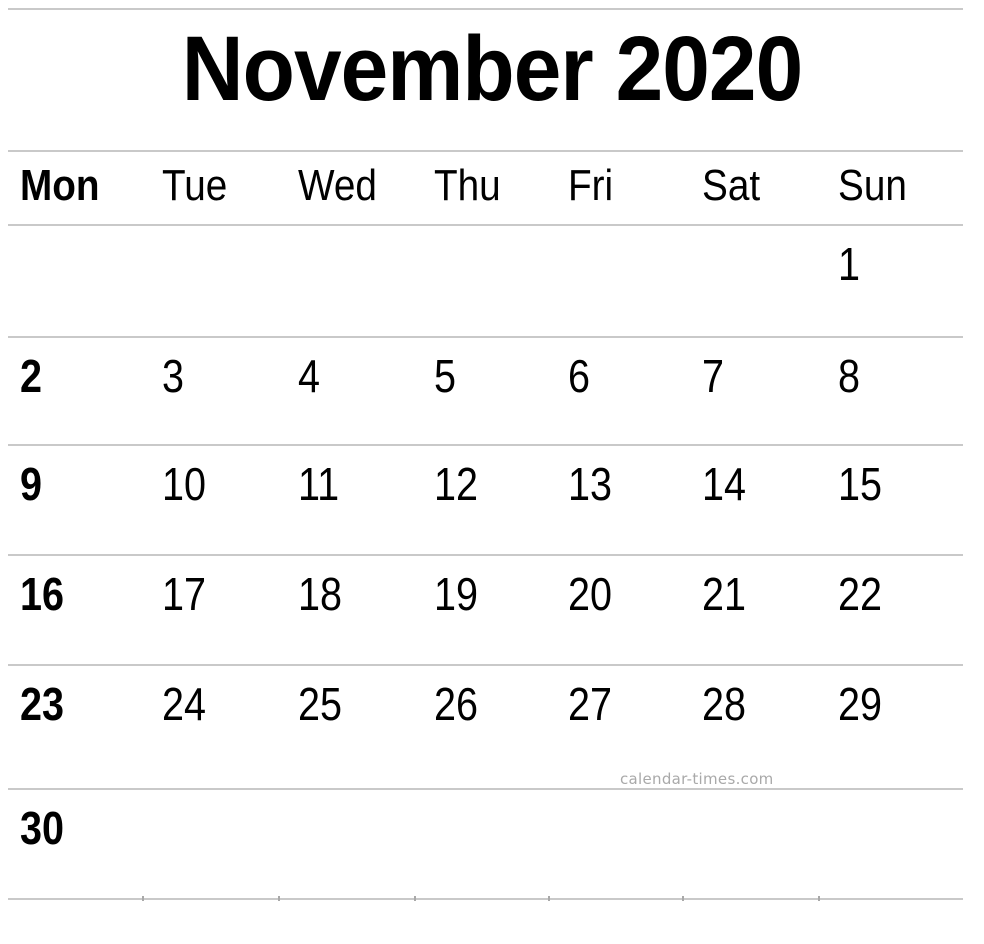  I want to click on weekday-header-mon-label: Mon, so click(60, 185).